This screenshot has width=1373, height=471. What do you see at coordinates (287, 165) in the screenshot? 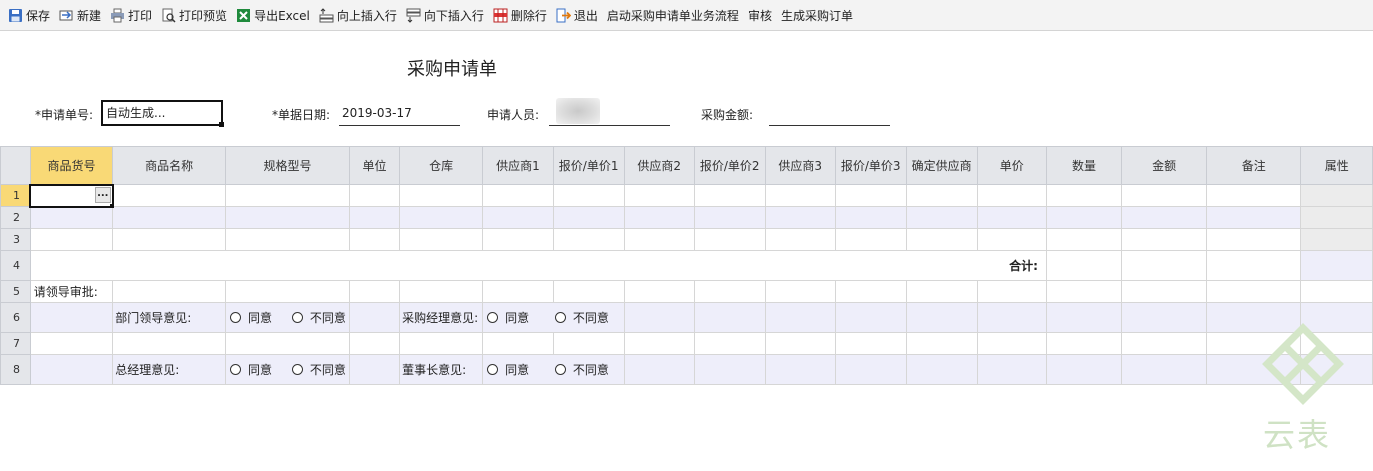
I see `col-header: 规格型号` at bounding box center [287, 165].